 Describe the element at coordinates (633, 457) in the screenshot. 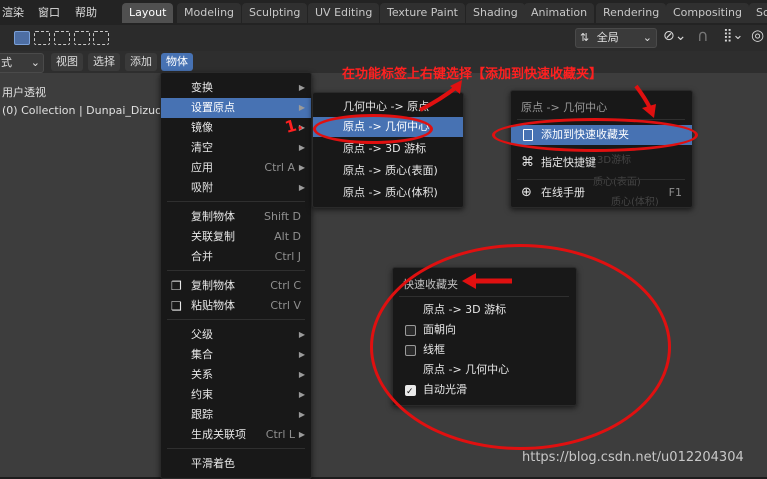

I see `watermark: https://blog.csdn.net/u012204304` at that location.